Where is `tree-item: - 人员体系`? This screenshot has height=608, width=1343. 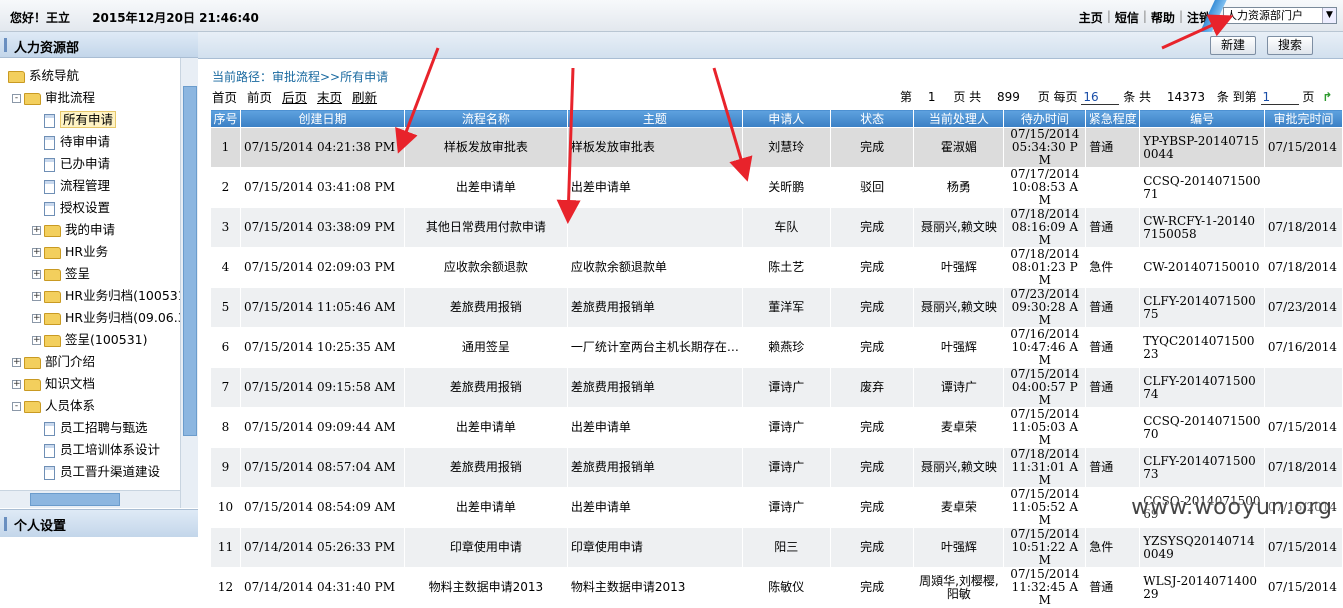
tree-item: - 人员体系 is located at coordinates (53, 406).